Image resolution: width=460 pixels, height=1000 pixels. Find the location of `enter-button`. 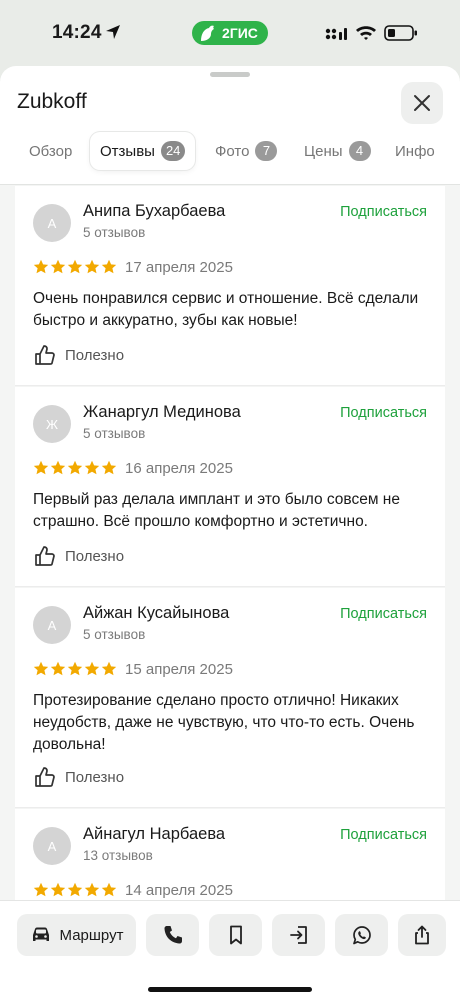

enter-button is located at coordinates (298, 935).